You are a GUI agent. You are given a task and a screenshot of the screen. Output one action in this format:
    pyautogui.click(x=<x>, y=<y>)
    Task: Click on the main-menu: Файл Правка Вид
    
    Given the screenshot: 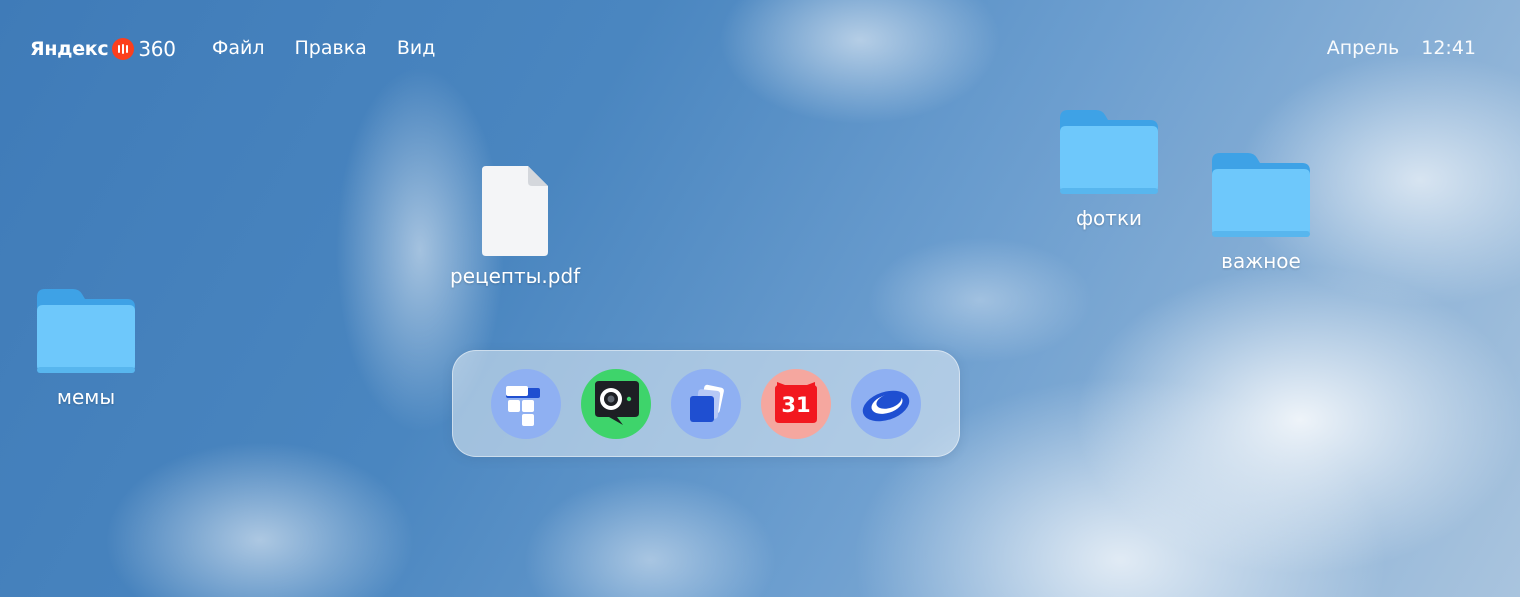 What is the action you would take?
    pyautogui.click(x=338, y=48)
    